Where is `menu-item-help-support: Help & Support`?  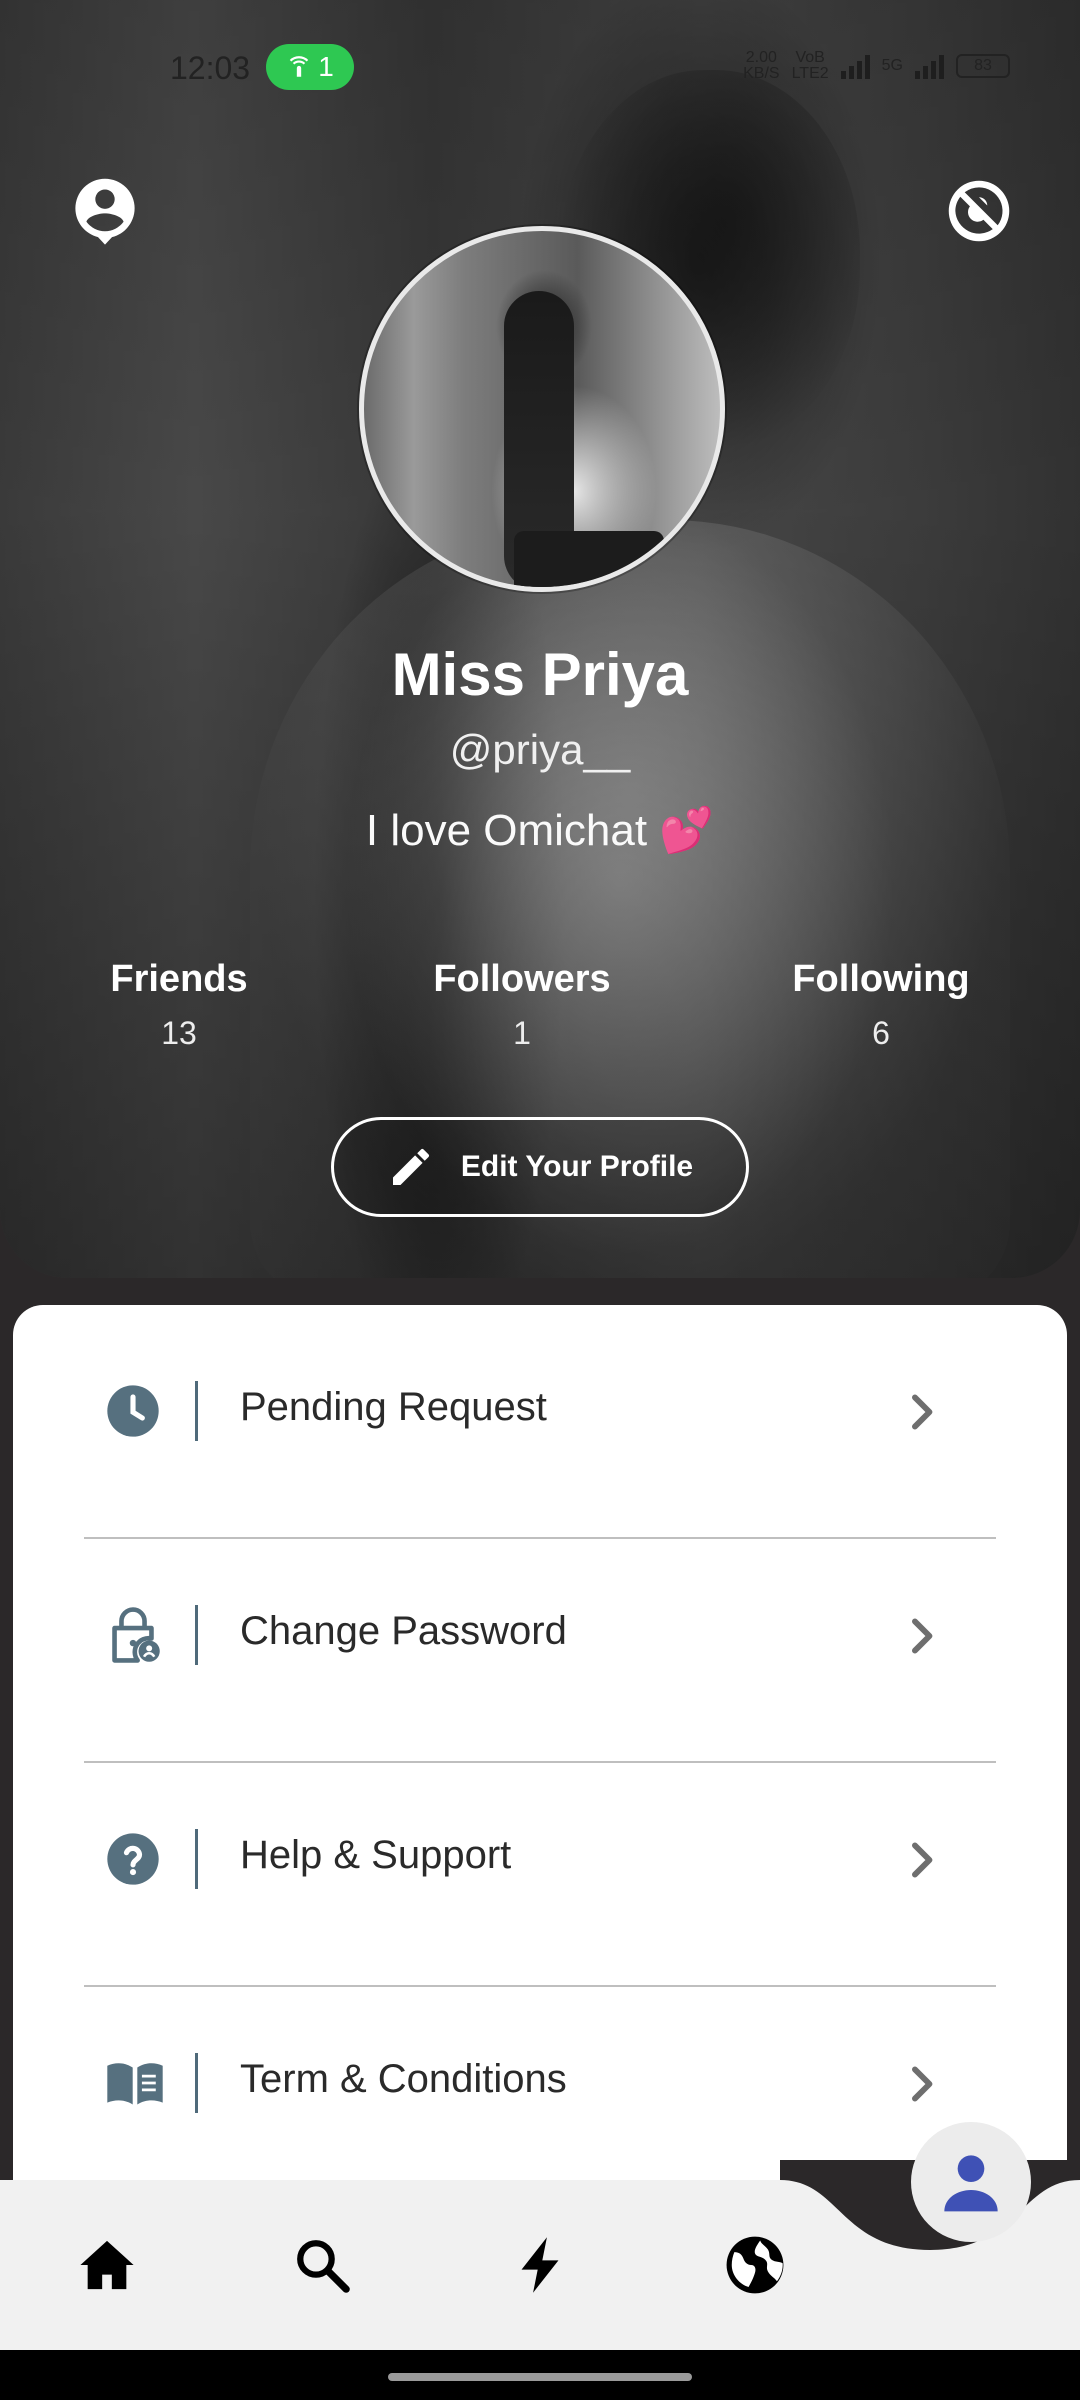
menu-item-help-support: Help & Support is located at coordinates (540, 1865).